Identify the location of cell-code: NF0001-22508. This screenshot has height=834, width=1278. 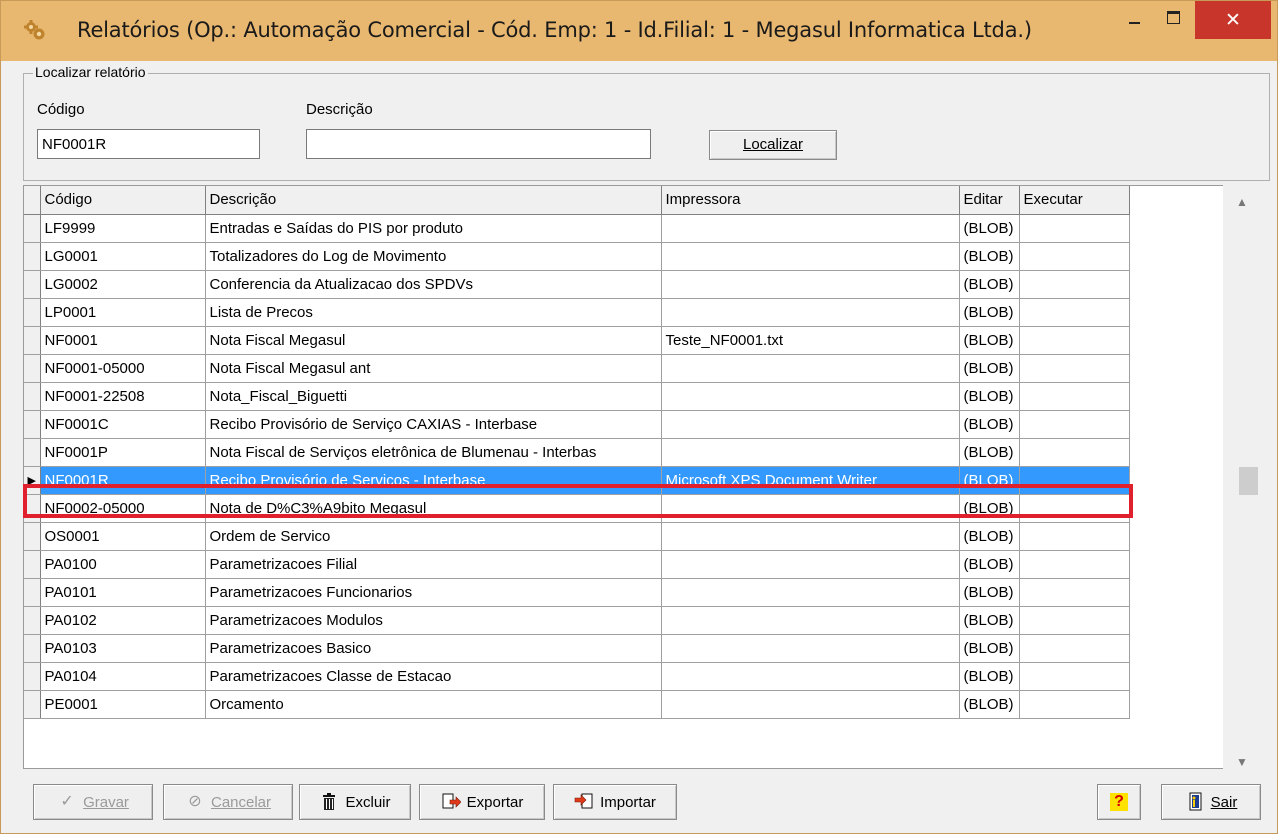
(123, 396).